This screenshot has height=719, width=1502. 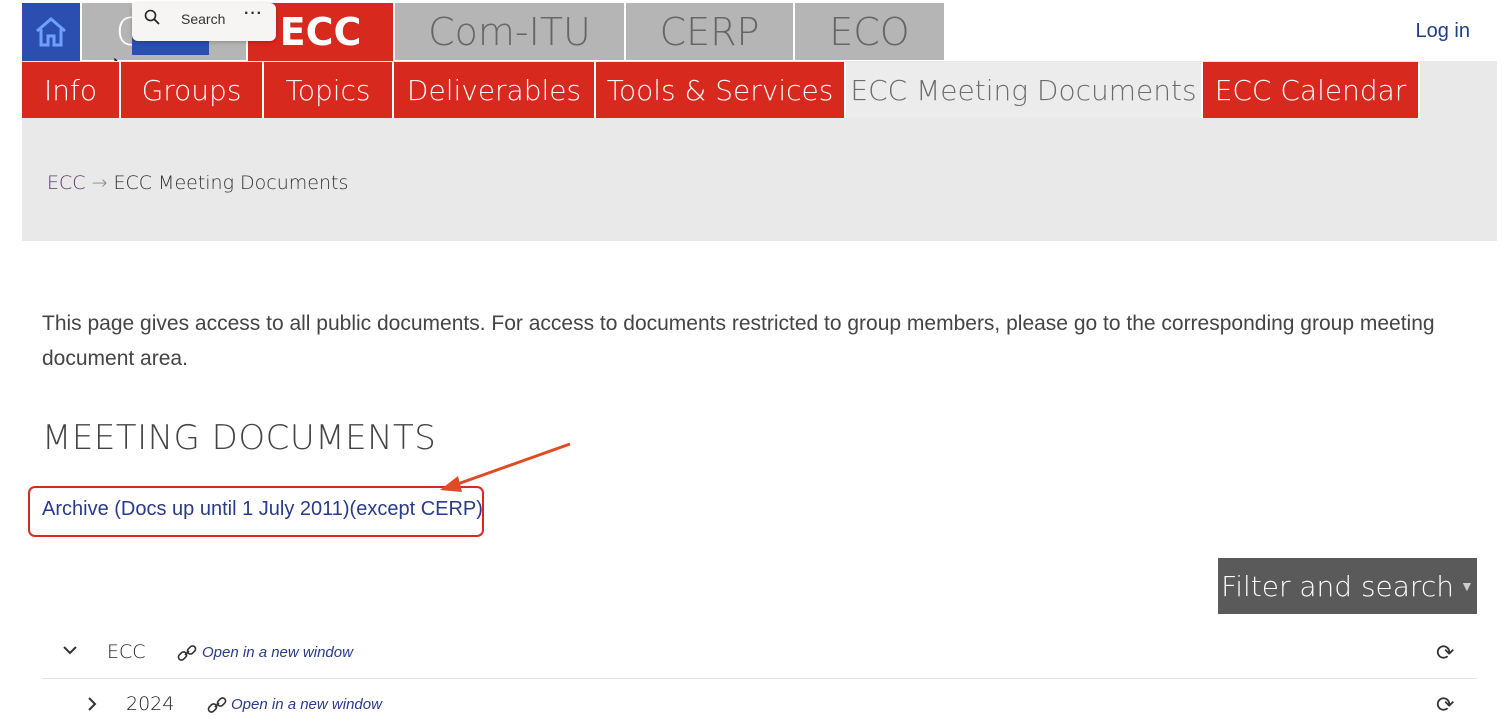 I want to click on home-icon, so click(x=51, y=32).